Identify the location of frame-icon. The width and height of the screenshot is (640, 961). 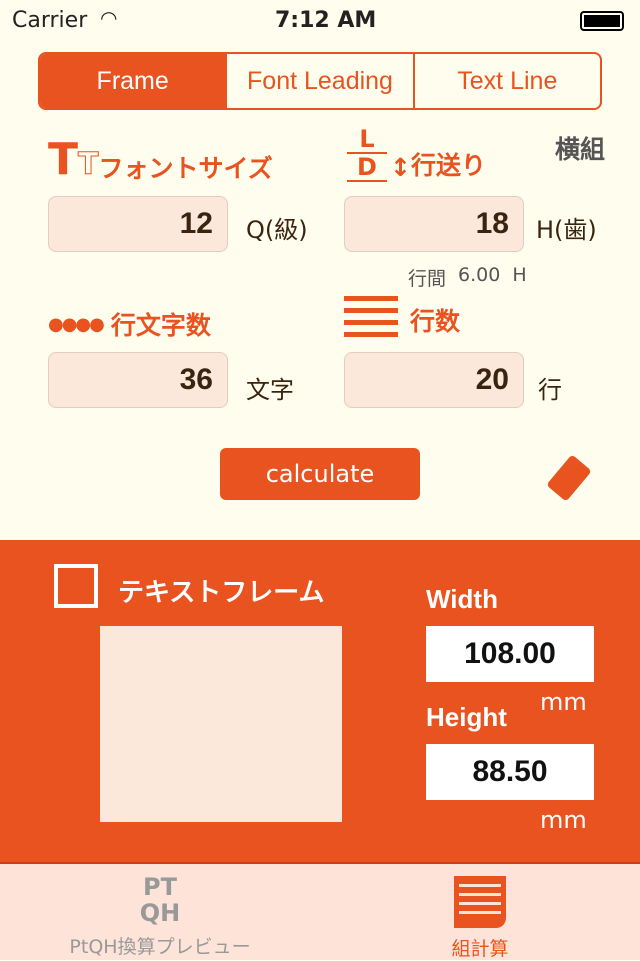
(76, 586).